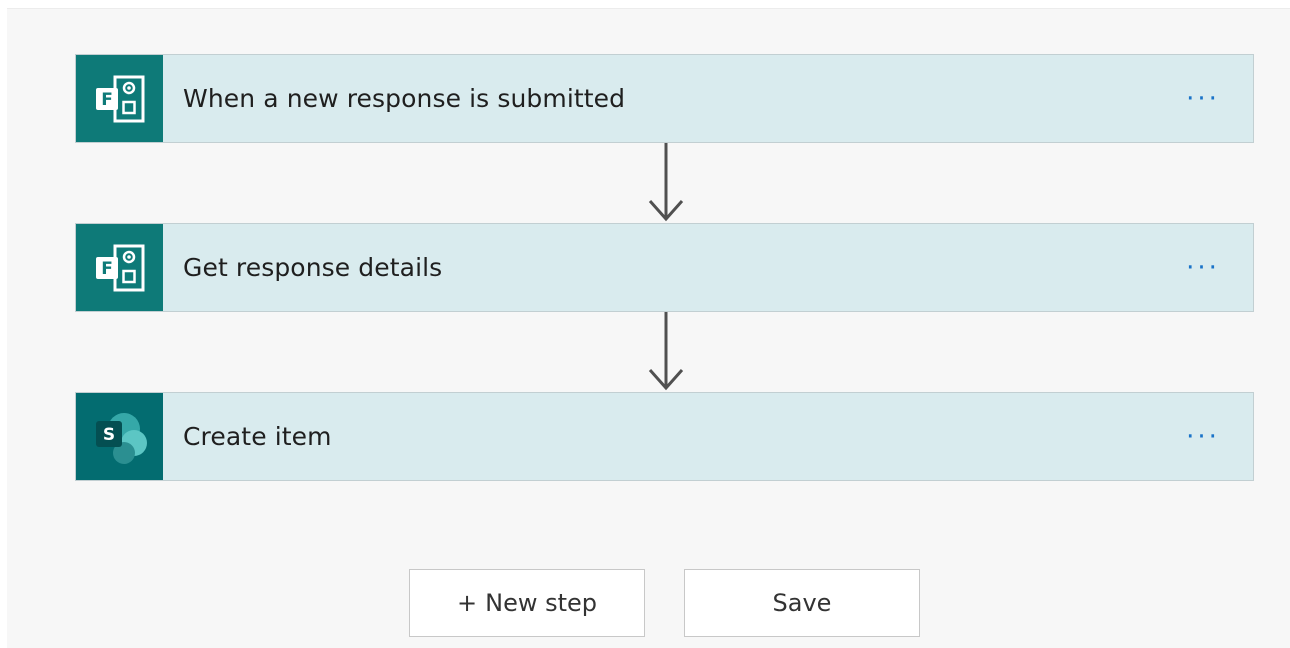 The image size is (1290, 648). I want to click on new-step-button: + New step, so click(527, 603).